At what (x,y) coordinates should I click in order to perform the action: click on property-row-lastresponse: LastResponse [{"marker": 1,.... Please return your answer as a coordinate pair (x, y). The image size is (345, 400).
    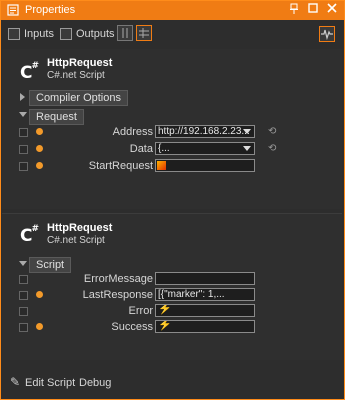
    Looking at the image, I should click on (172, 295).